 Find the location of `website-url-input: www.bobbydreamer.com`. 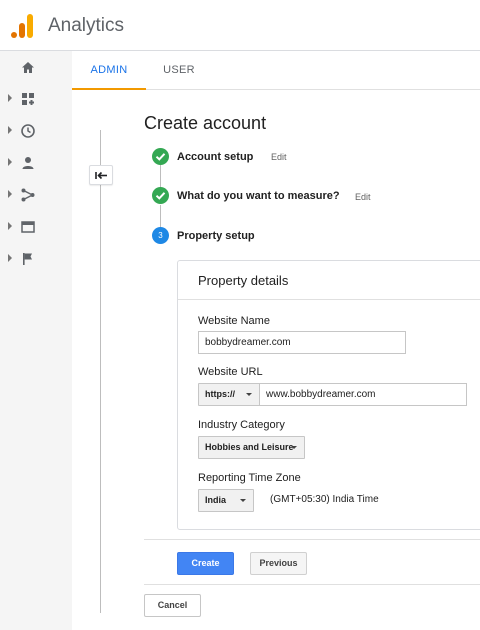

website-url-input: www.bobbydreamer.com is located at coordinates (363, 394).